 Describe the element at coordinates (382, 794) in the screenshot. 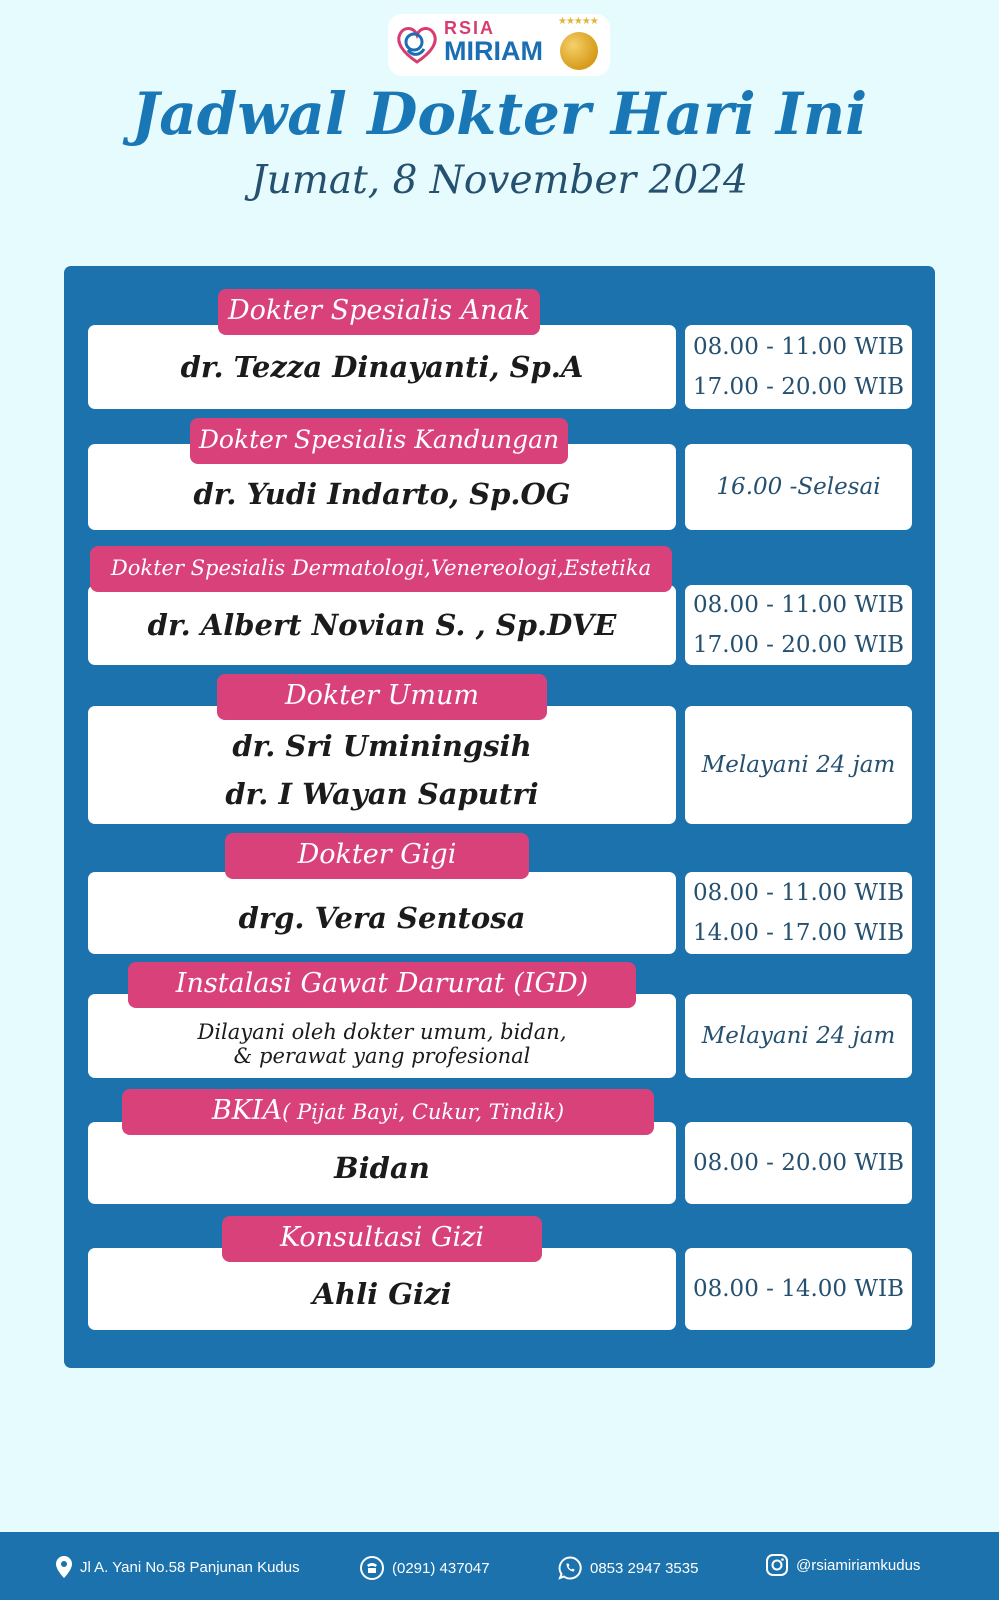

I see `doctor-name: dr. I Wayan Saputri` at that location.